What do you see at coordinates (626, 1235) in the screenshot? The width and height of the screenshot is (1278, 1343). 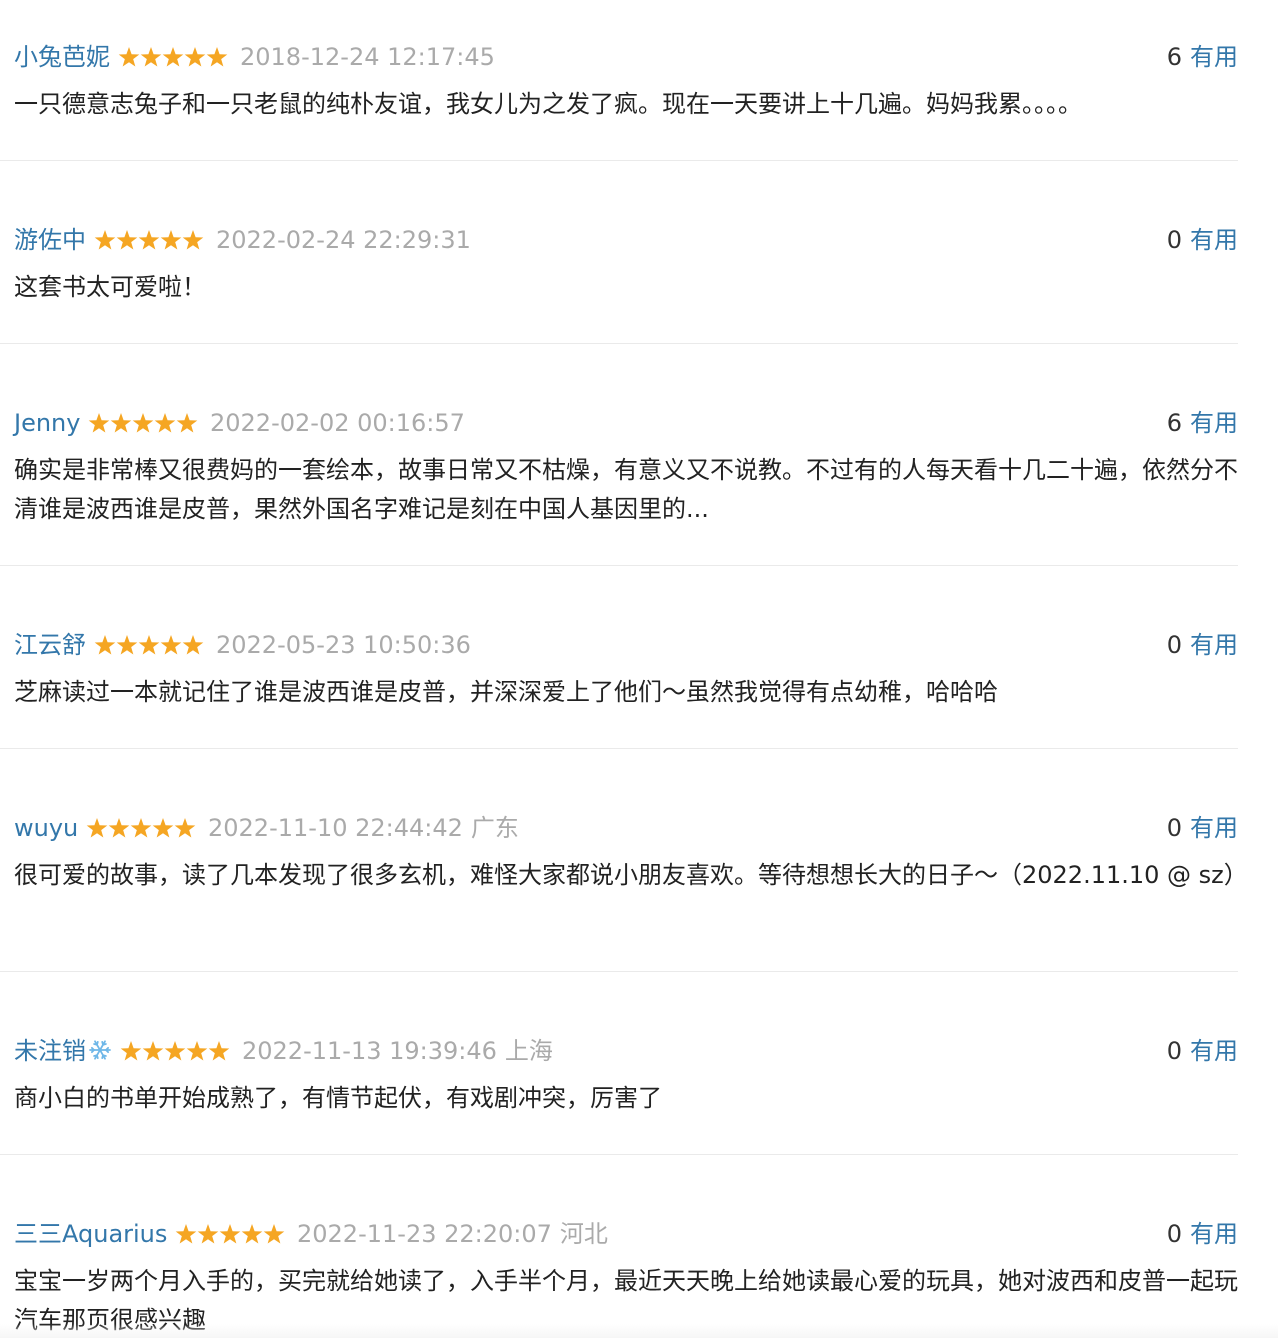 I see `comment-header: 三三Aquarius 2022-11-23 22:20:07 河北 0 有用` at bounding box center [626, 1235].